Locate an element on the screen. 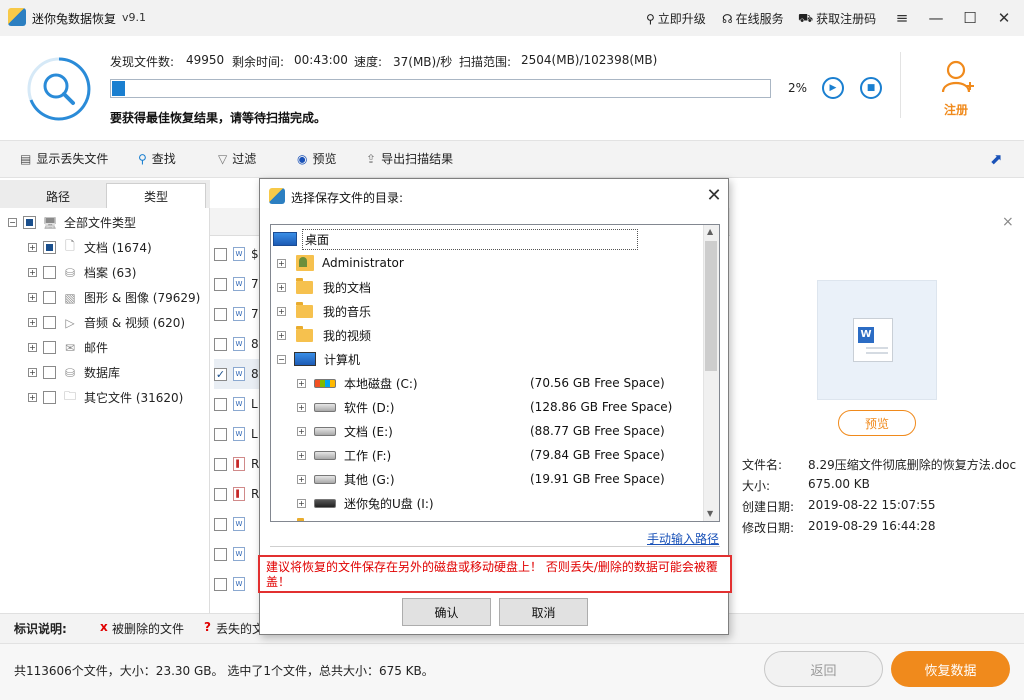 This screenshot has width=1024, height=700. collapse-icon: − is located at coordinates (12, 222).